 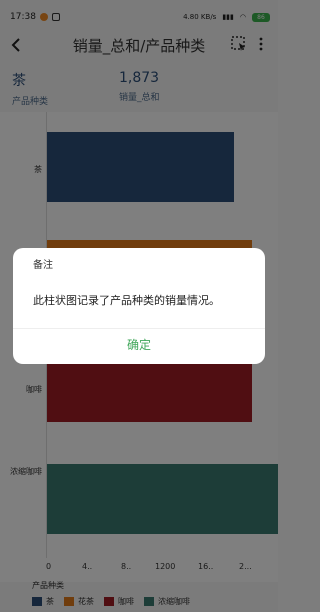 I want to click on dialog-divider, so click(x=139, y=328).